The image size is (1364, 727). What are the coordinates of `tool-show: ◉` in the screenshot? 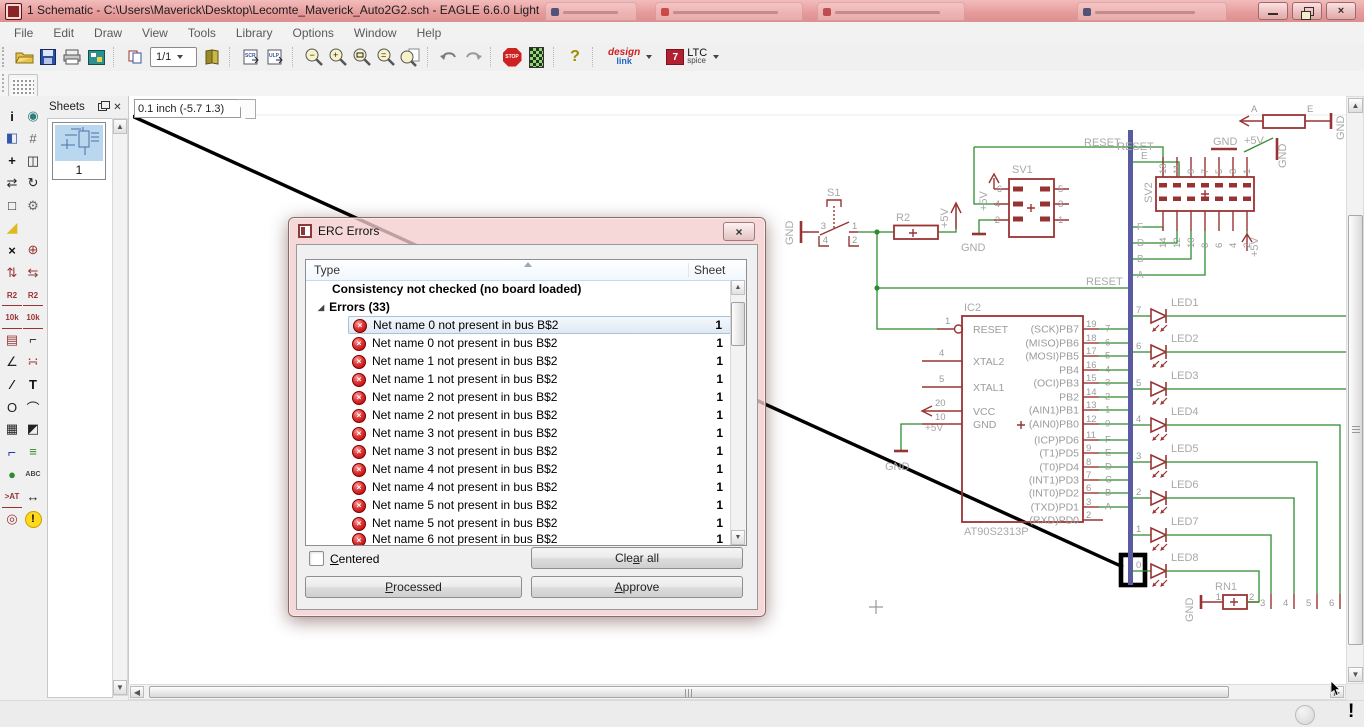 It's located at (33, 116).